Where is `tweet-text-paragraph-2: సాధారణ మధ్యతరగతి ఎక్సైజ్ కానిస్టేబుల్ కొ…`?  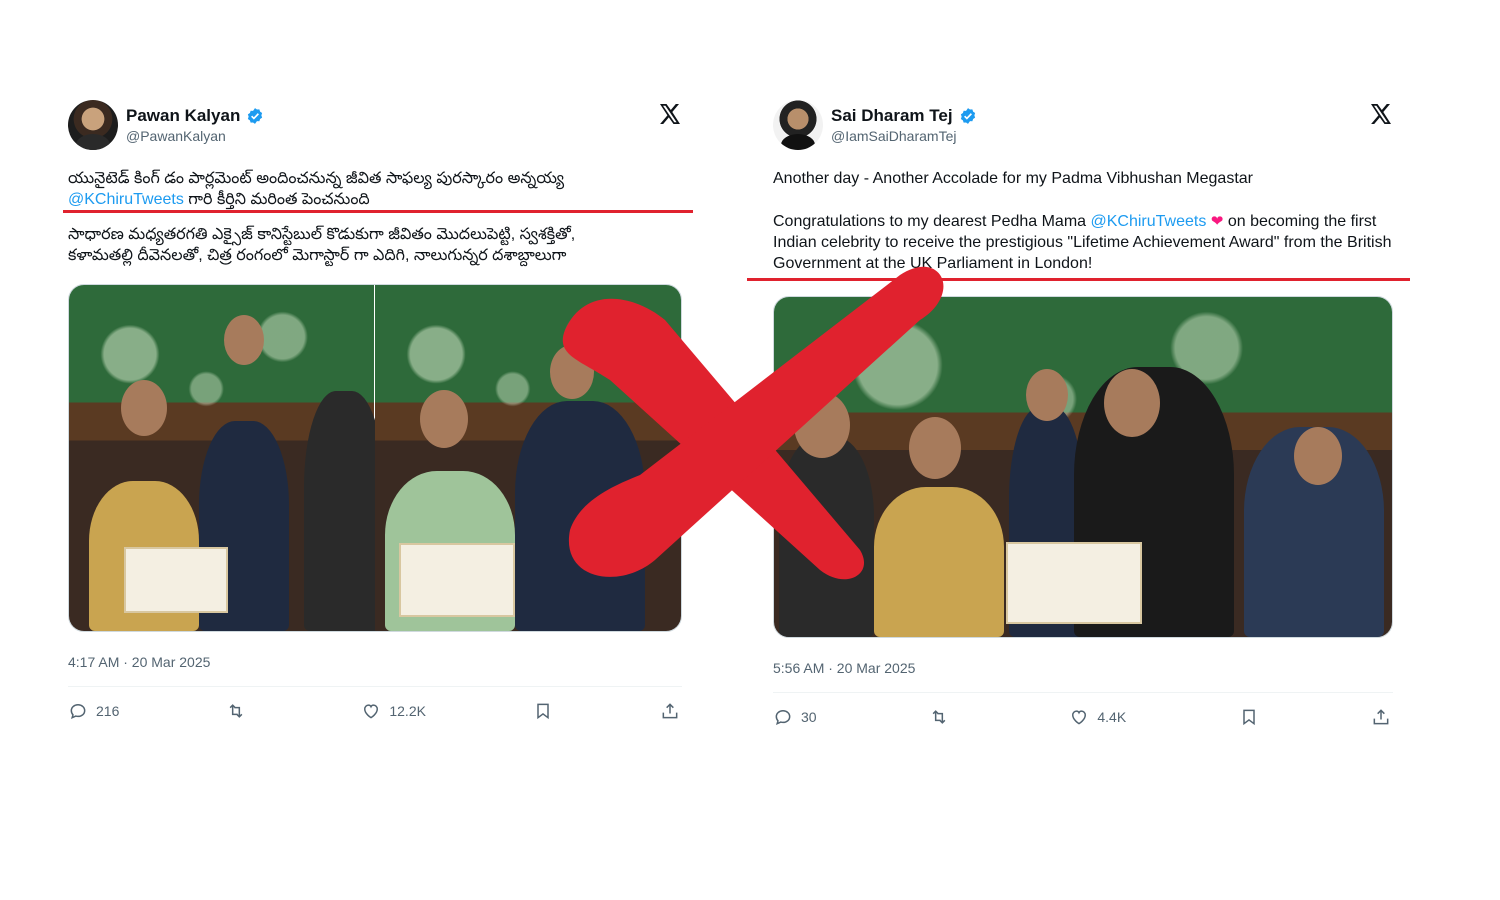
tweet-text-paragraph-2: సాధారణ మధ్యతరగతి ఎక్సైజ్ కానిస్టేబుల్ కొ… is located at coordinates (322, 245).